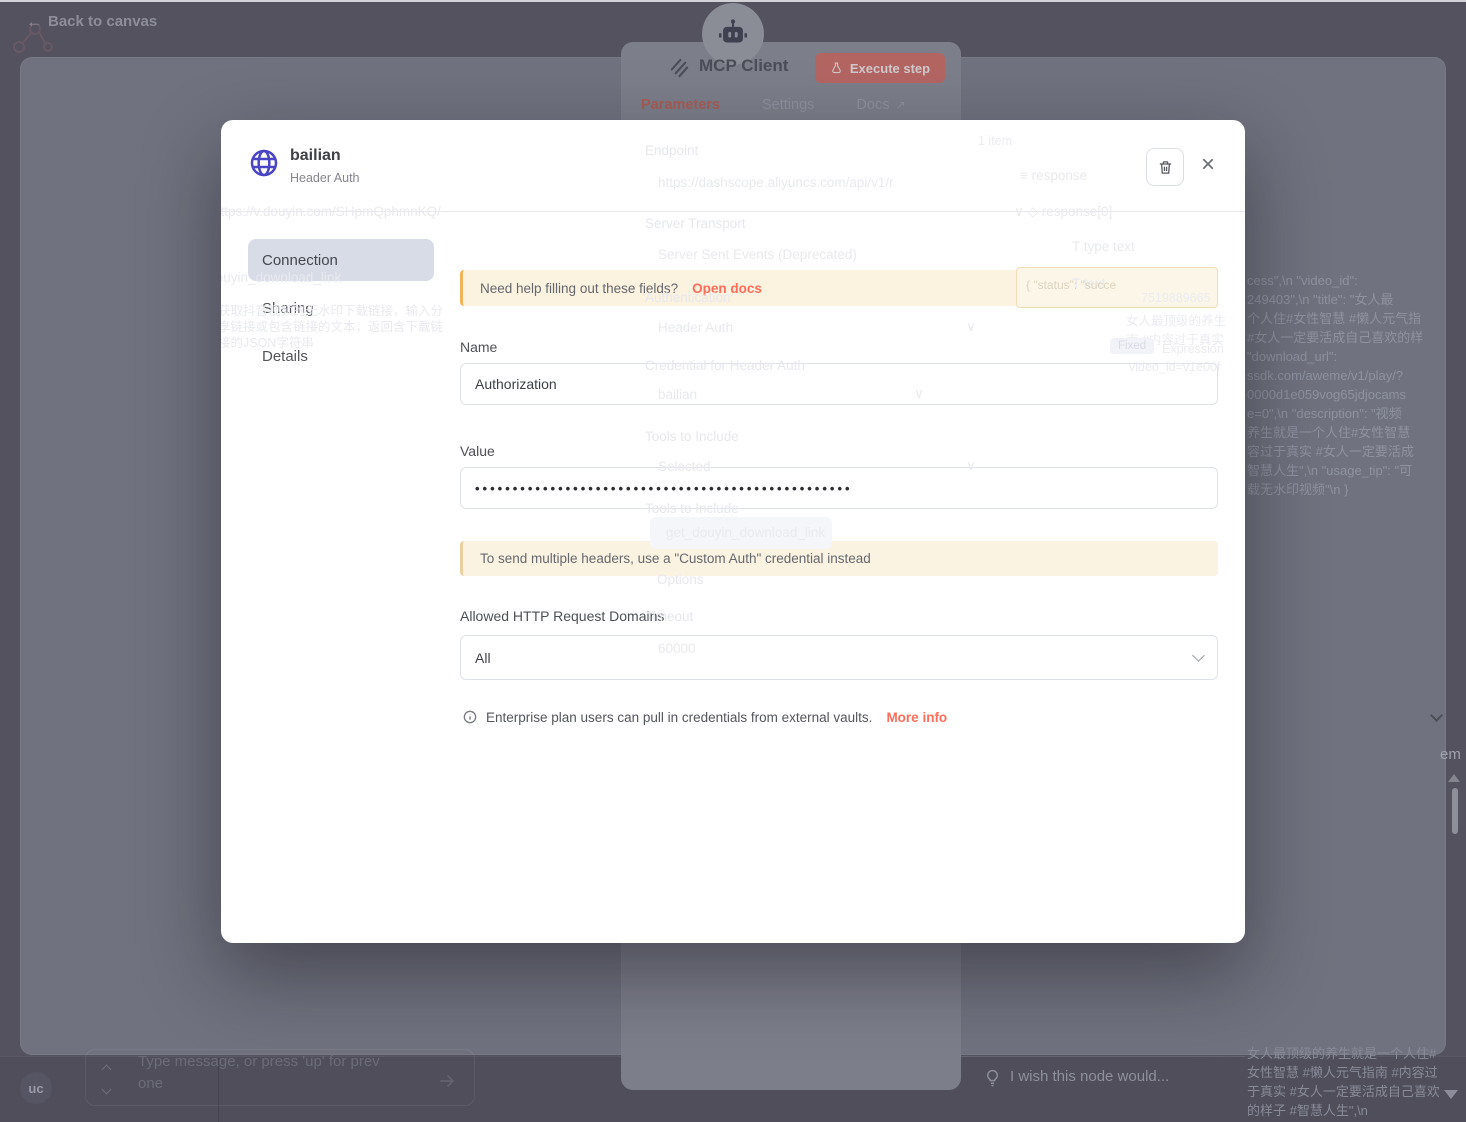 The width and height of the screenshot is (1466, 1122). I want to click on json-line: #女人一定要活成自己喜欢的样, so click(1335, 337).